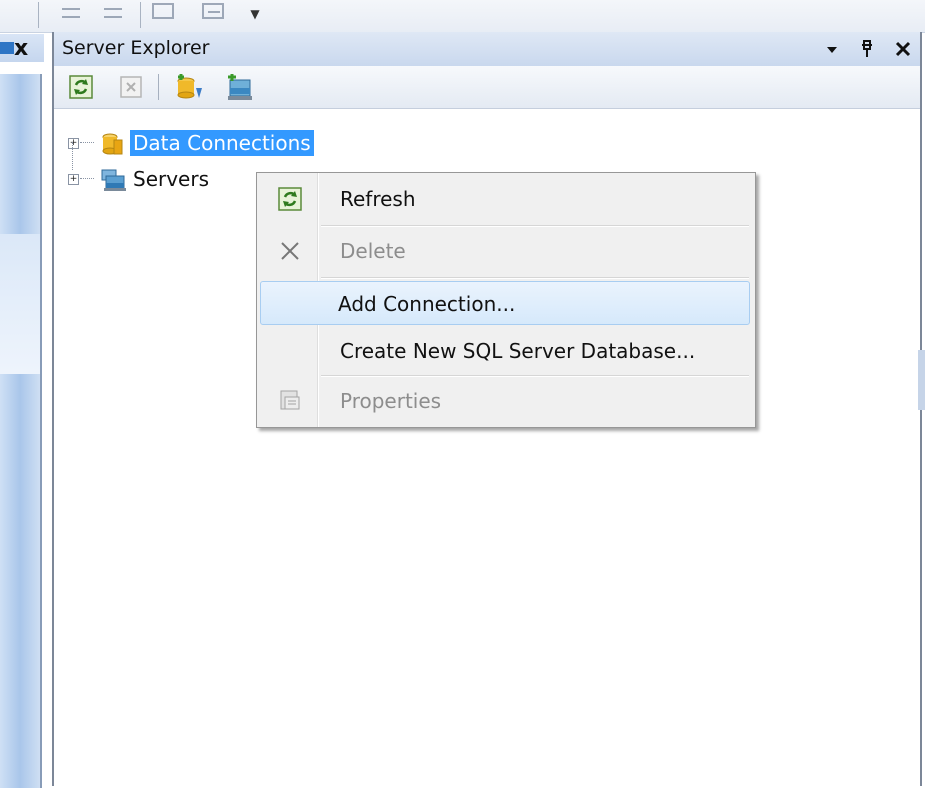 The width and height of the screenshot is (925, 788). What do you see at coordinates (867, 47) in the screenshot?
I see `pin-icon` at bounding box center [867, 47].